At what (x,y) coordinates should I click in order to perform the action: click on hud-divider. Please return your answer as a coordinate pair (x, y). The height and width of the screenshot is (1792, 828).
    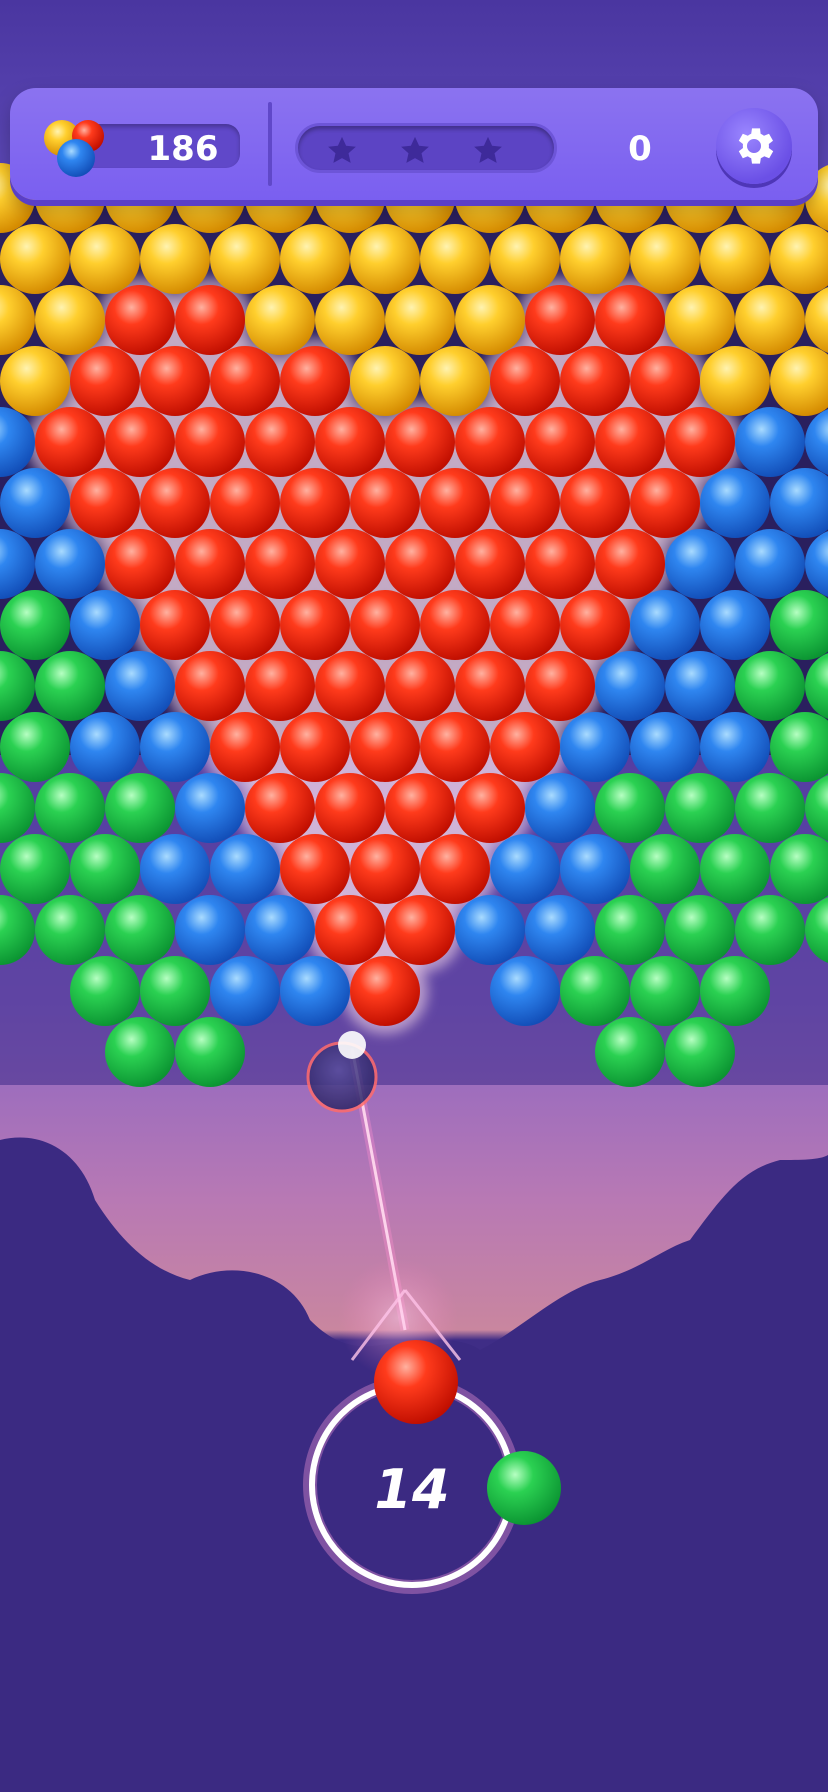
    Looking at the image, I should click on (270, 144).